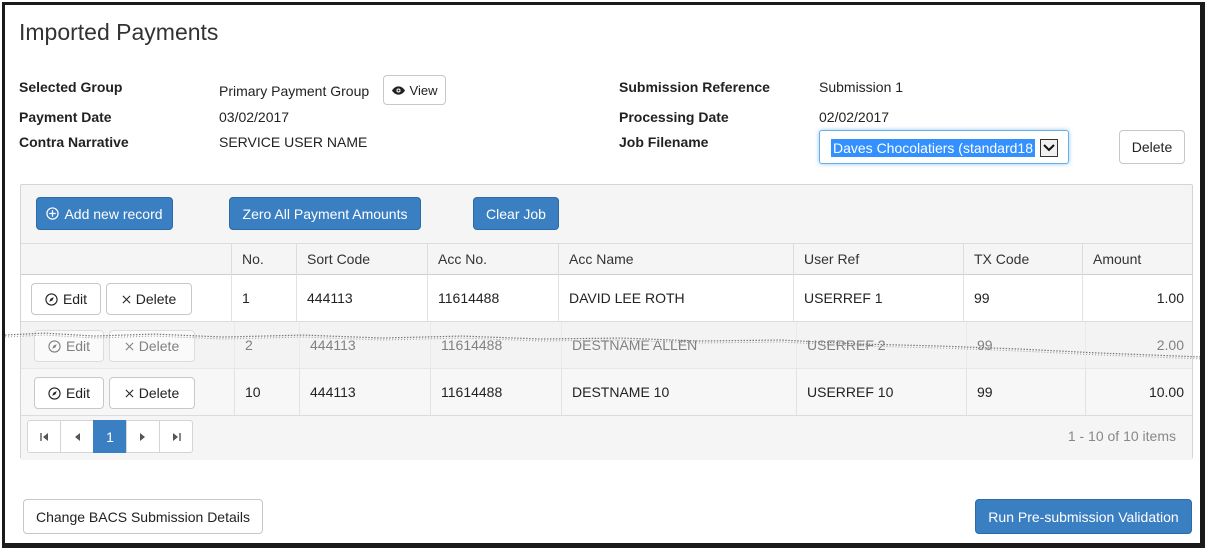  What do you see at coordinates (933, 148) in the screenshot?
I see `job-filename-selected: Daves Chocolatiers (standard18` at bounding box center [933, 148].